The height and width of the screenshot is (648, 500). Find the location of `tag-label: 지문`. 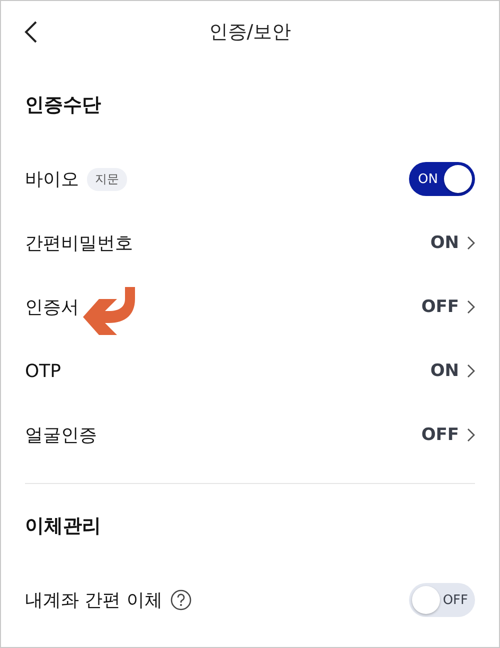

tag-label: 지문 is located at coordinates (107, 179).